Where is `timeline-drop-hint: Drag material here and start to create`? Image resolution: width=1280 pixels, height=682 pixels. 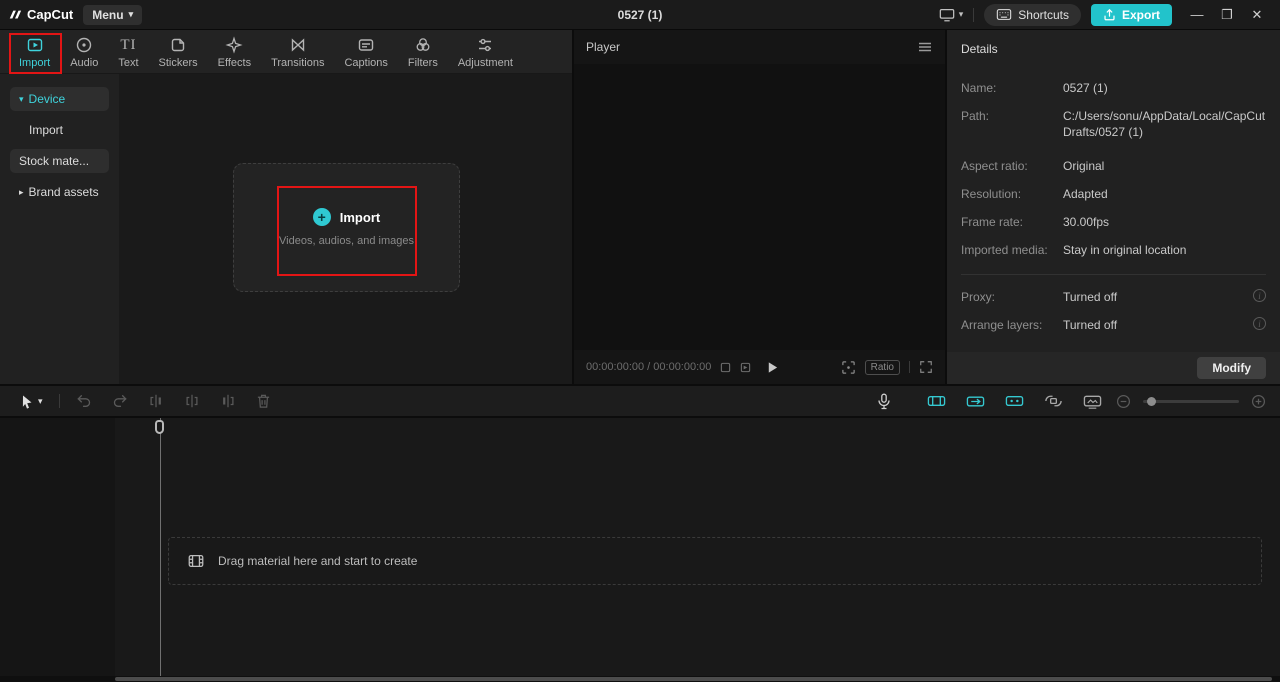
timeline-drop-hint: Drag material here and start to create is located at coordinates (318, 561).